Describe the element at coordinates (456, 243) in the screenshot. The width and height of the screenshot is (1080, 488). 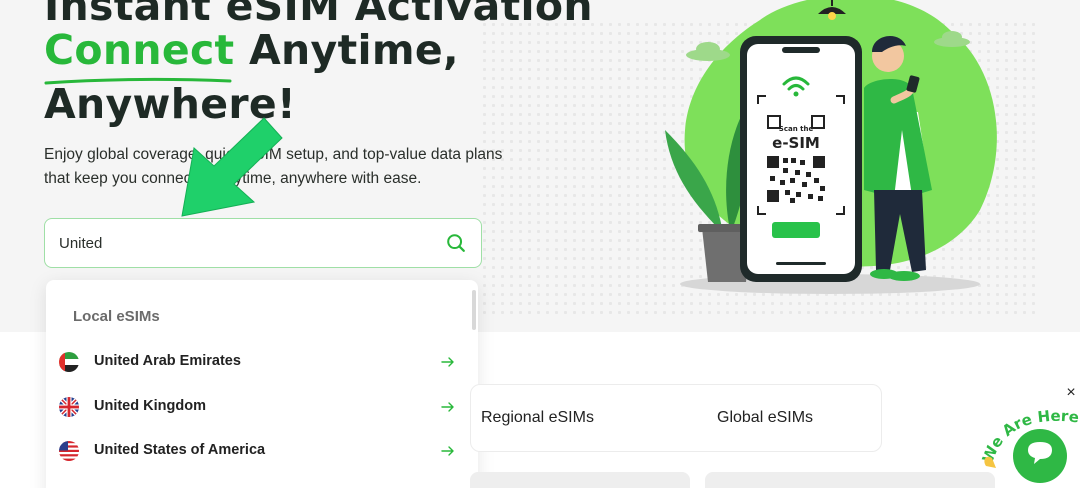
I see `search-icon` at that location.